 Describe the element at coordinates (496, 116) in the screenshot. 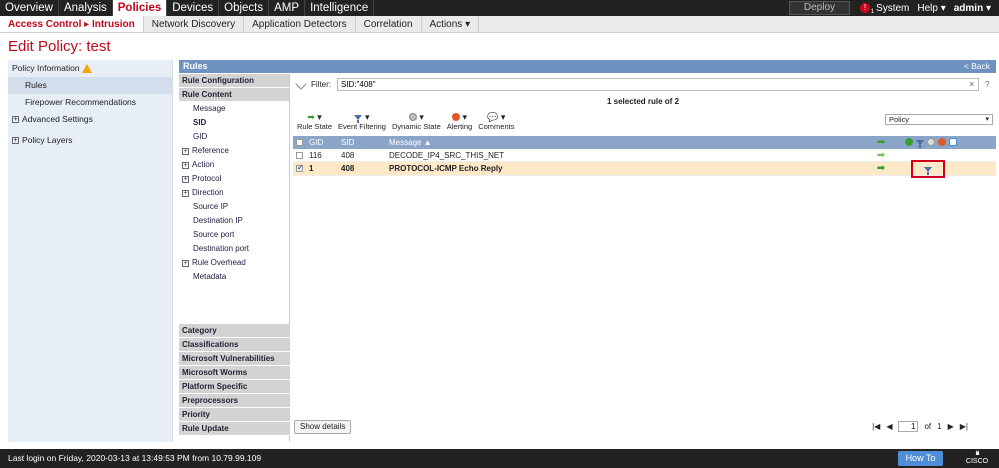

I see `comment-icon: 💬 ▾` at that location.